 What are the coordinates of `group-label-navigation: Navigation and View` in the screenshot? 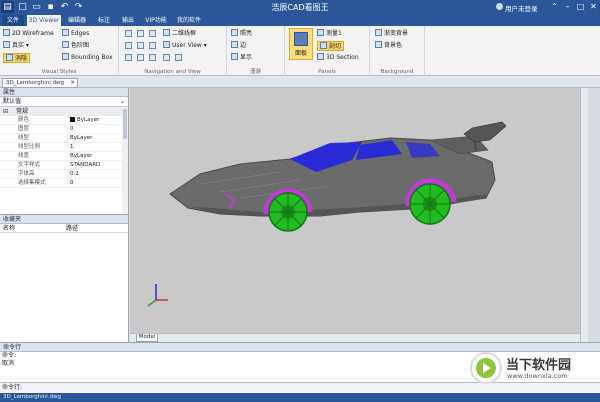 It's located at (172, 72).